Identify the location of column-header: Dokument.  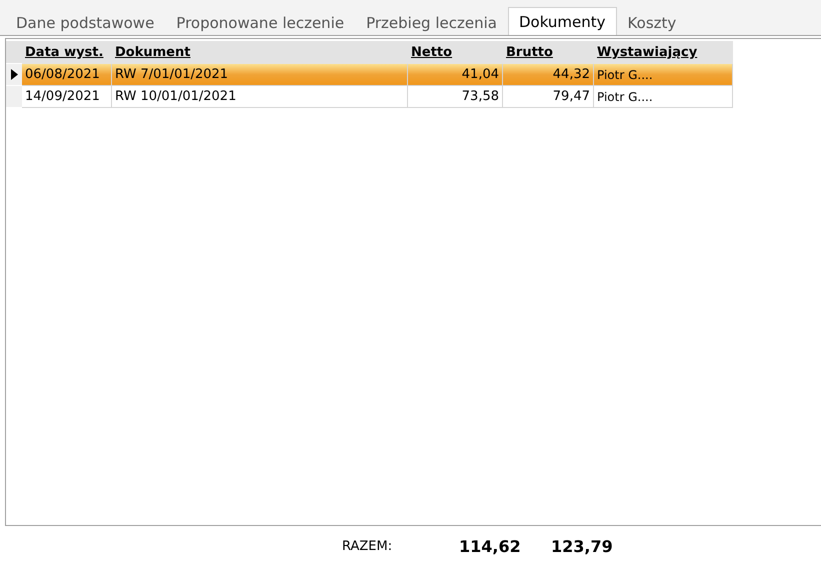
(260, 52).